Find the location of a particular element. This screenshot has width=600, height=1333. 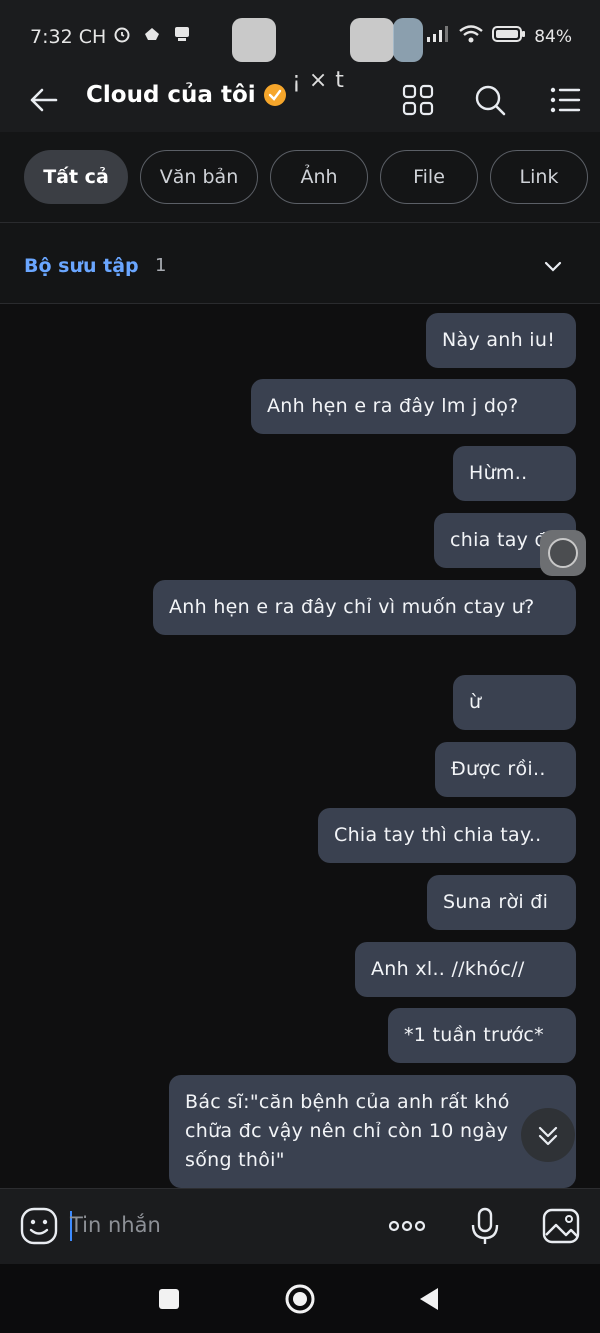

clock-time: 7:32 is located at coordinates (51, 37).